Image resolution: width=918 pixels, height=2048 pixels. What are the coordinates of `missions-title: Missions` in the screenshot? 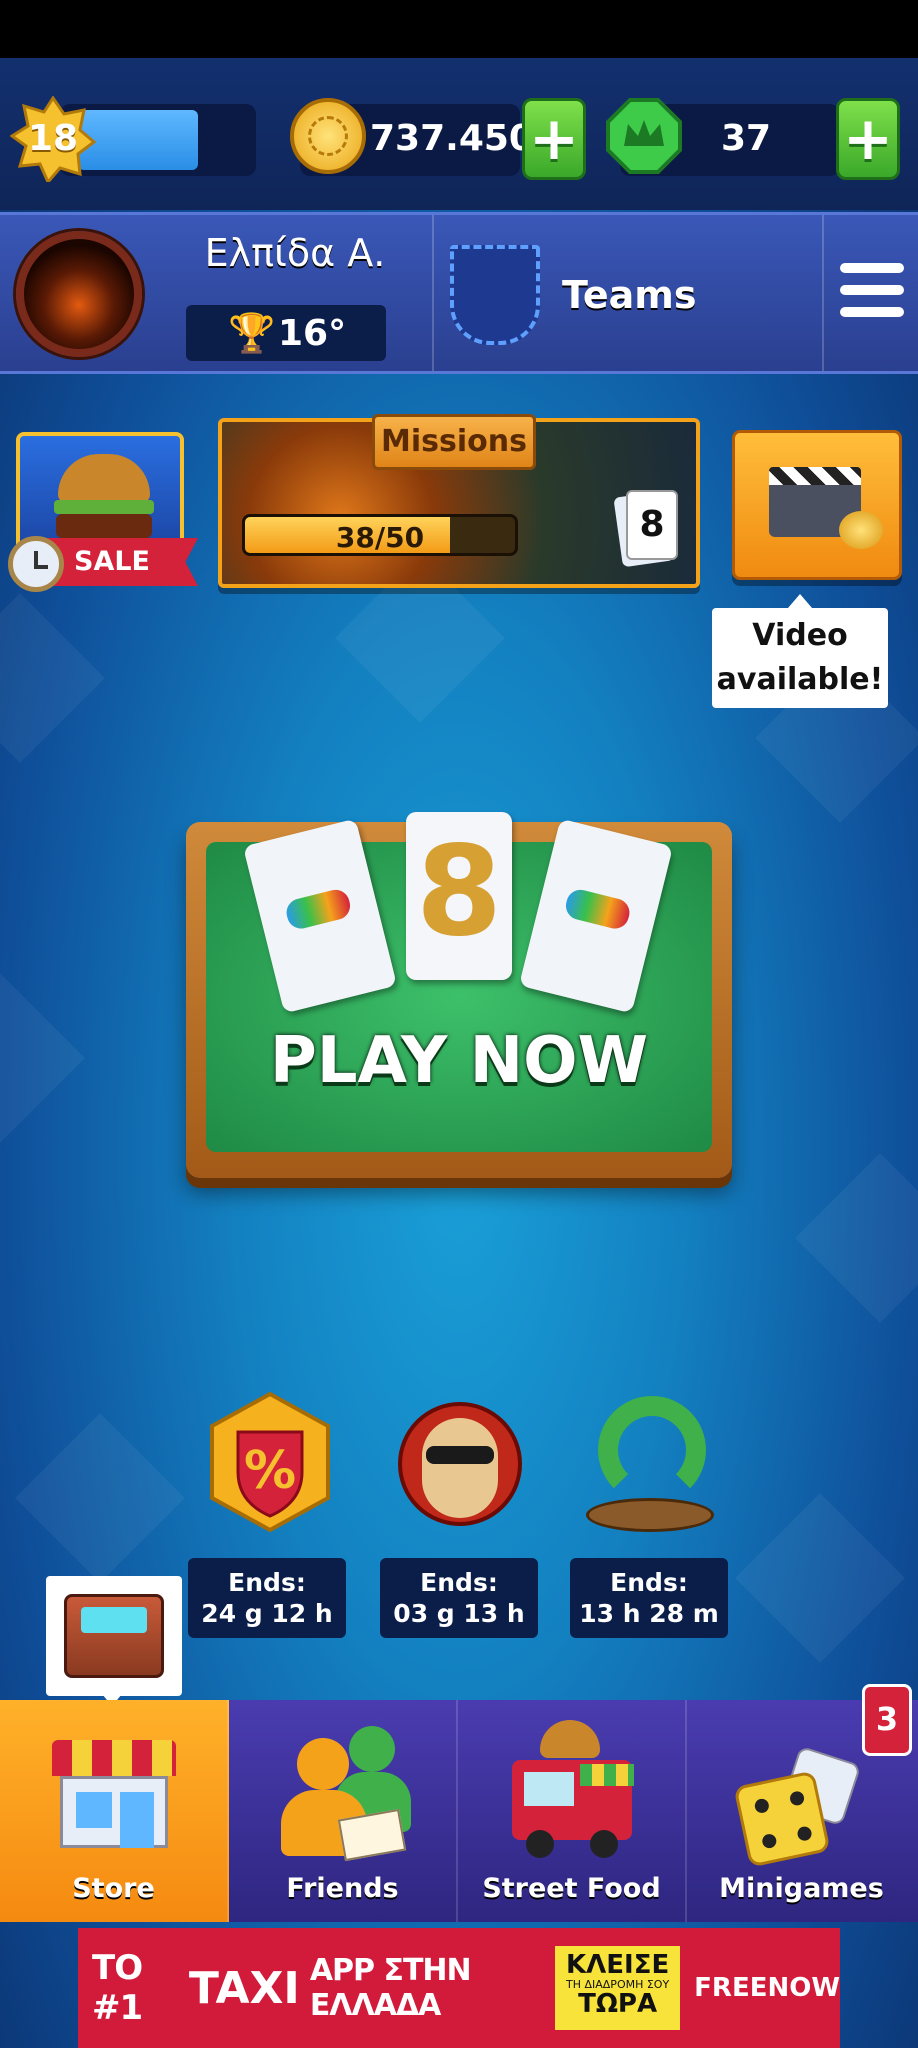 It's located at (454, 441).